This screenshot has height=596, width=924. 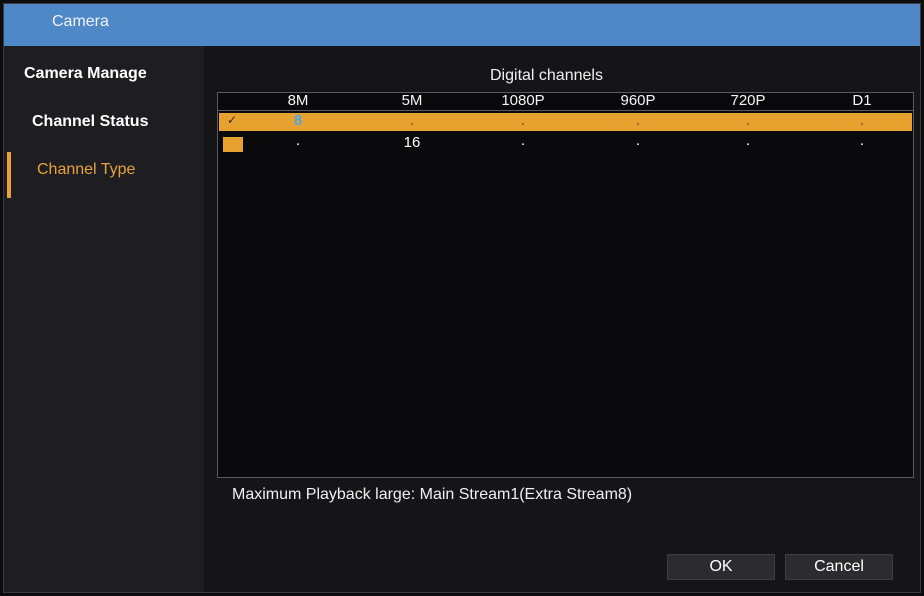 What do you see at coordinates (565, 121) in the screenshot?
I see `table-row: ✓ 8 . . . . .` at bounding box center [565, 121].